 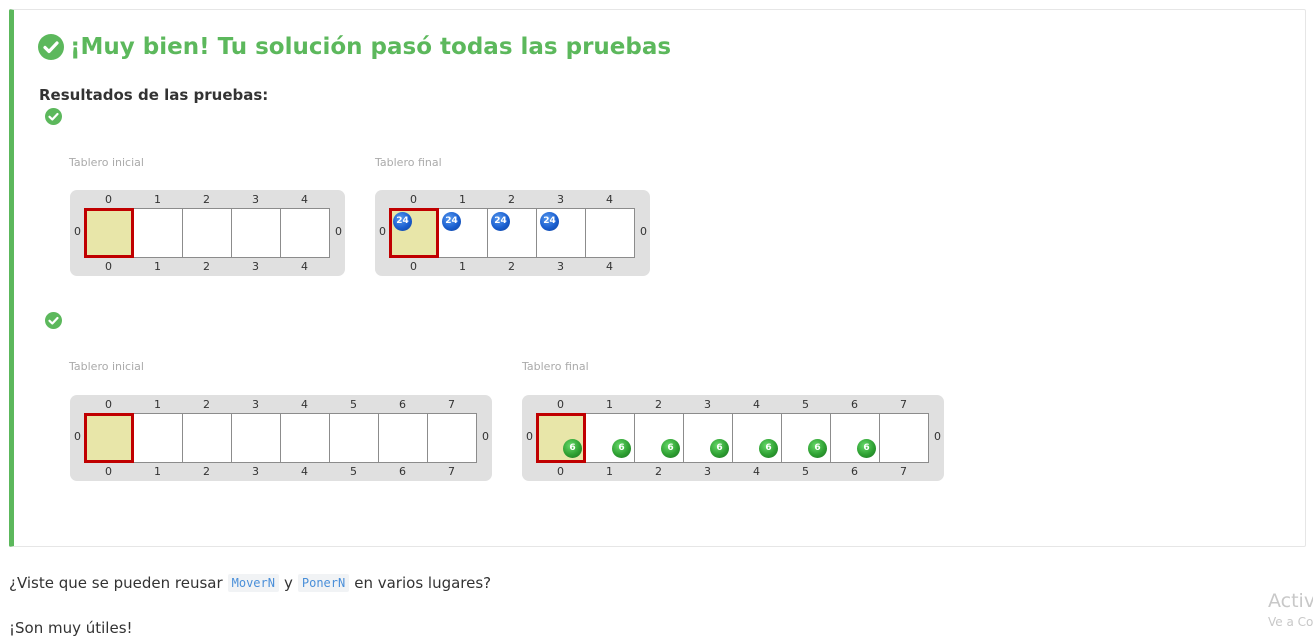 I want to click on test-2-passed-icon, so click(x=53, y=320).